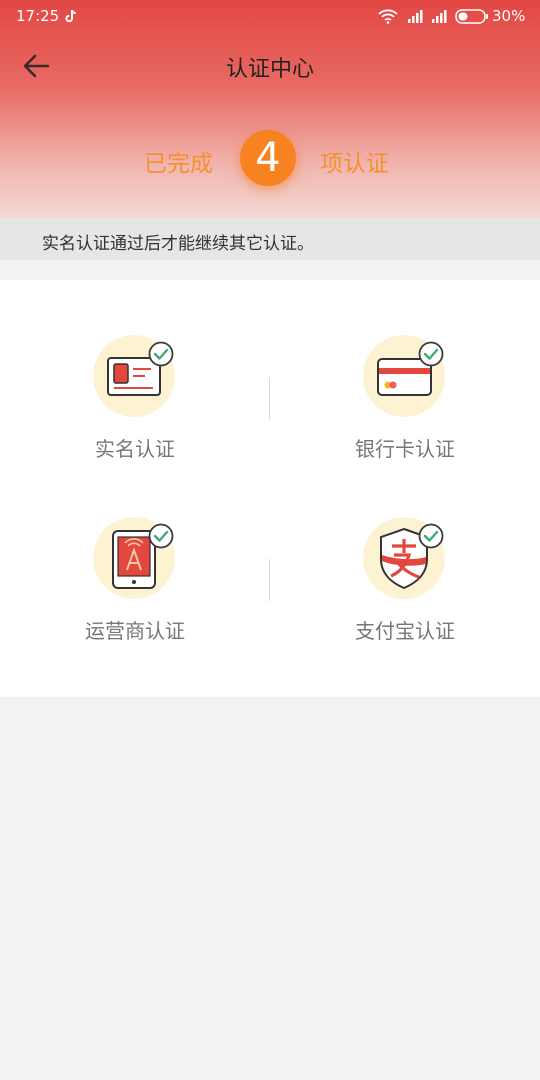 This screenshot has height=1080, width=540. I want to click on verification-item-real-name: 实名认证, so click(135, 370).